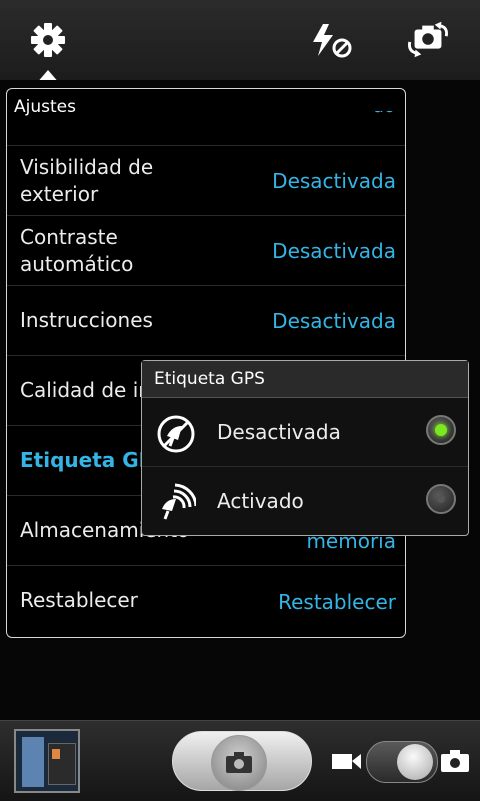 Image resolution: width=480 pixels, height=801 pixels. Describe the element at coordinates (86, 320) in the screenshot. I see `setting-label: Instrucciones` at that location.